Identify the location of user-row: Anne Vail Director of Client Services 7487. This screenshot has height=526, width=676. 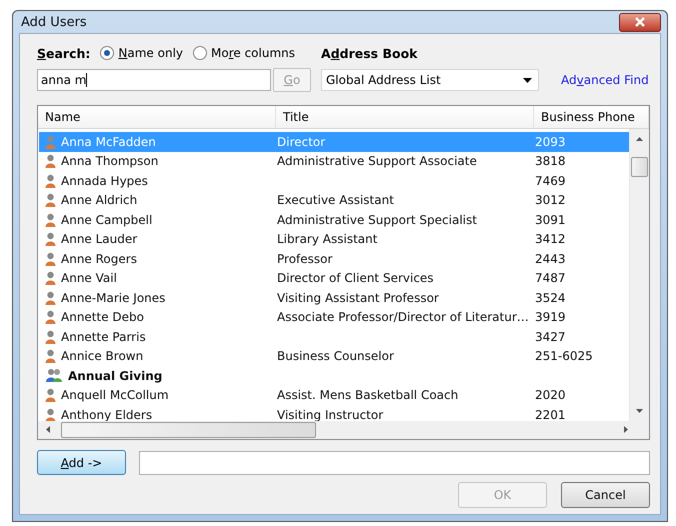
(334, 278).